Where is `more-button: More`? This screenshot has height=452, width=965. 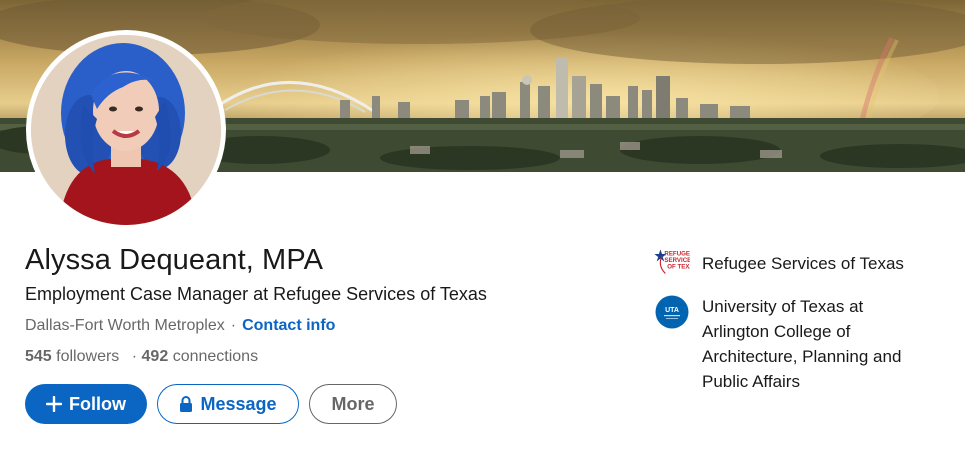 more-button: More is located at coordinates (353, 404).